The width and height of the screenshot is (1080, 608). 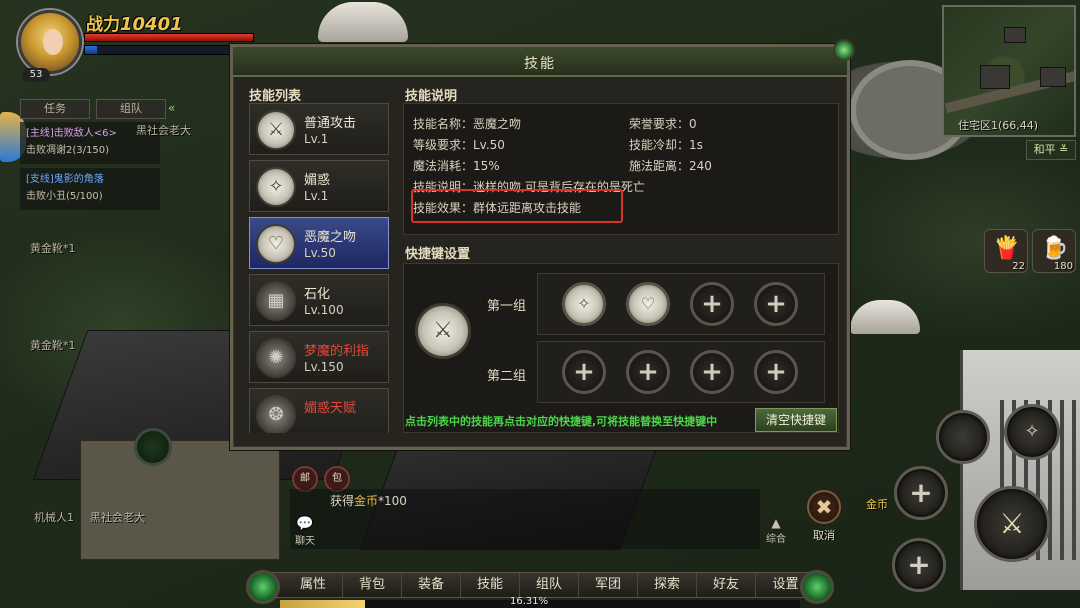 I want to click on grid-icon: ▦, so click(x=276, y=301).